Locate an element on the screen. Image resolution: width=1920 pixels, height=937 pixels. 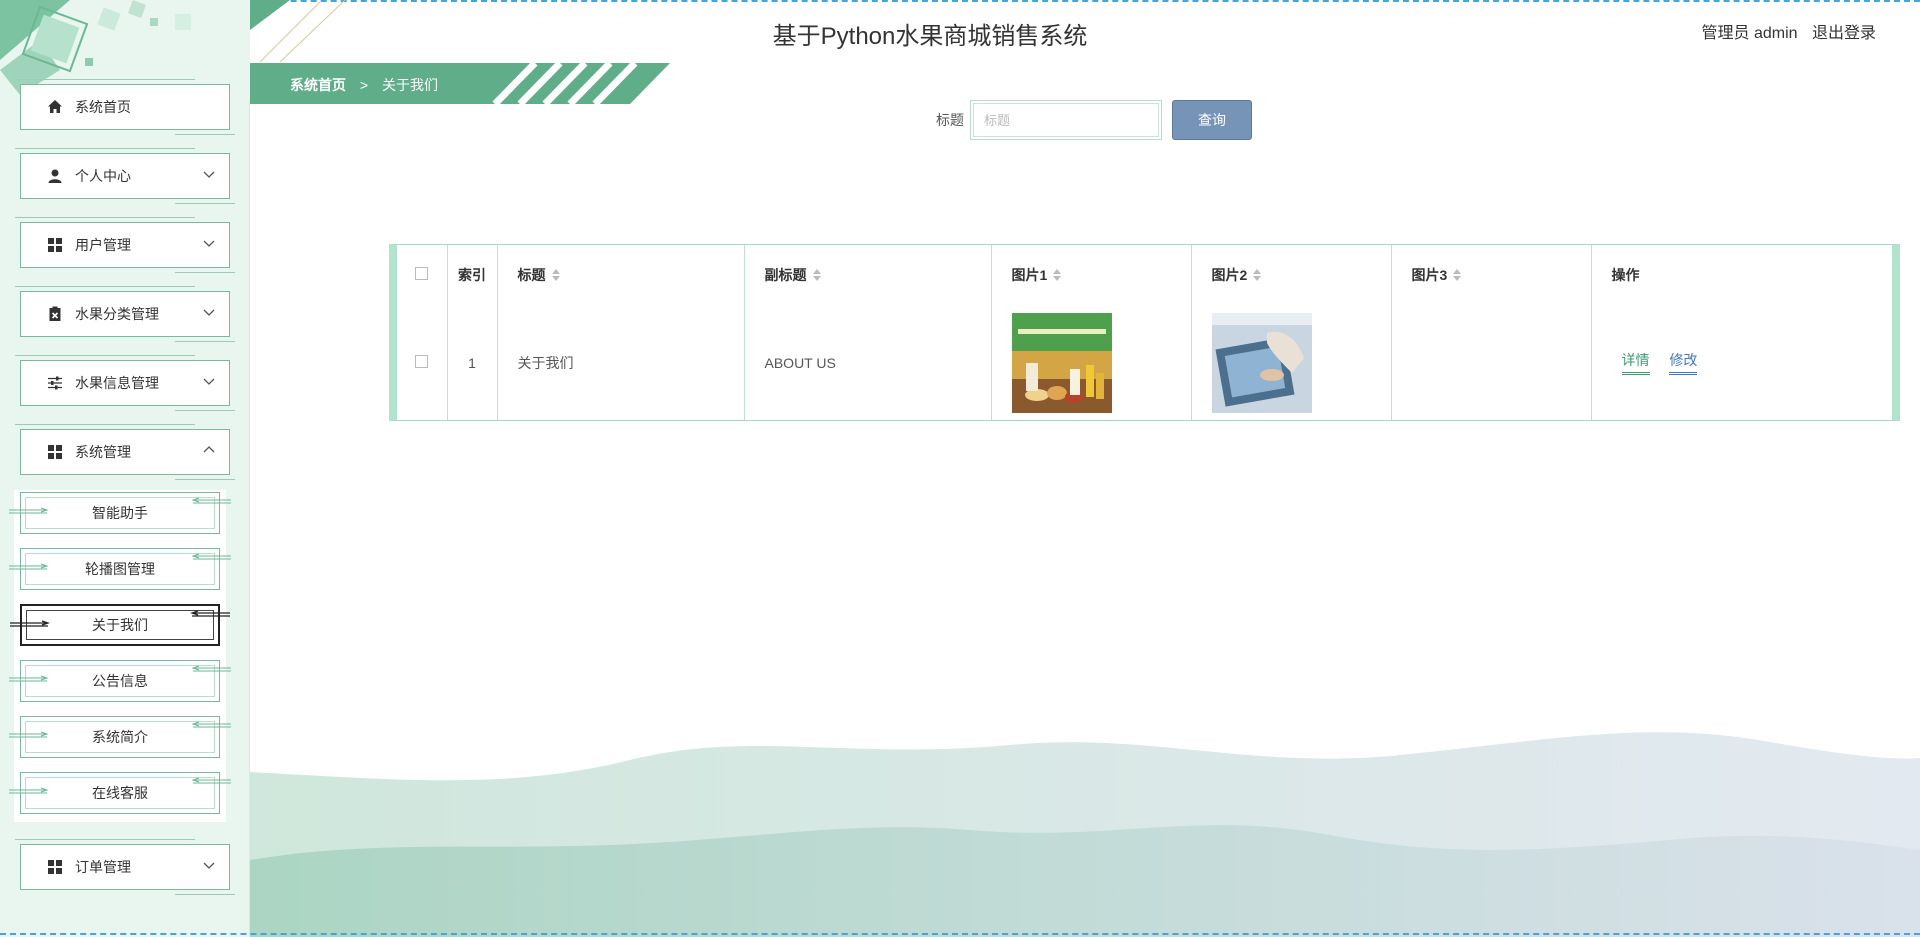
column-header-image3: 图片3 is located at coordinates (1491, 275).